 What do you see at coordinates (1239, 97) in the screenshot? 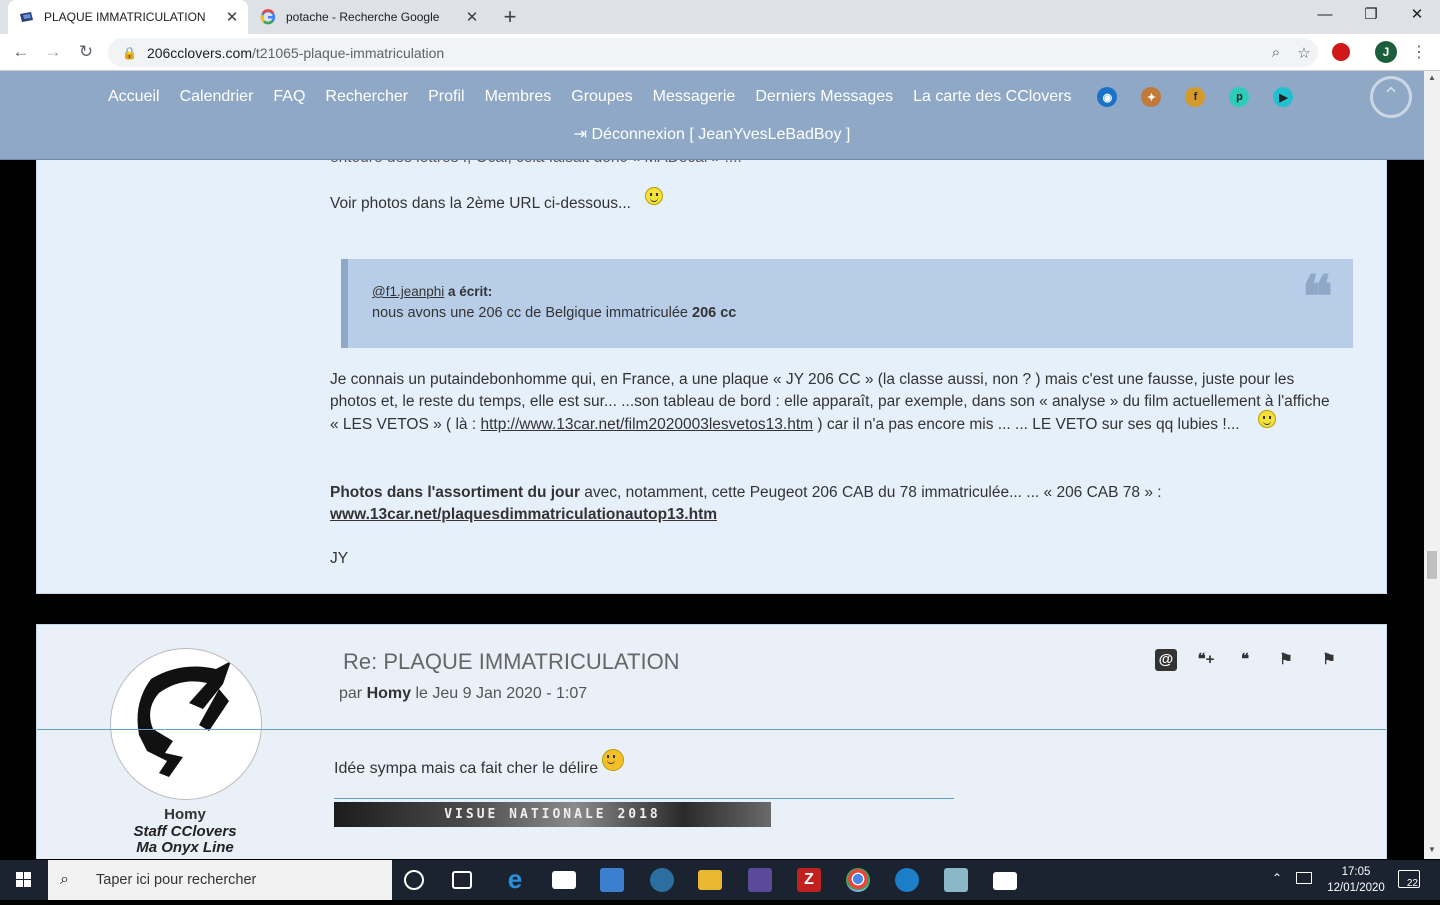
I see `pinterest-icon: p` at bounding box center [1239, 97].